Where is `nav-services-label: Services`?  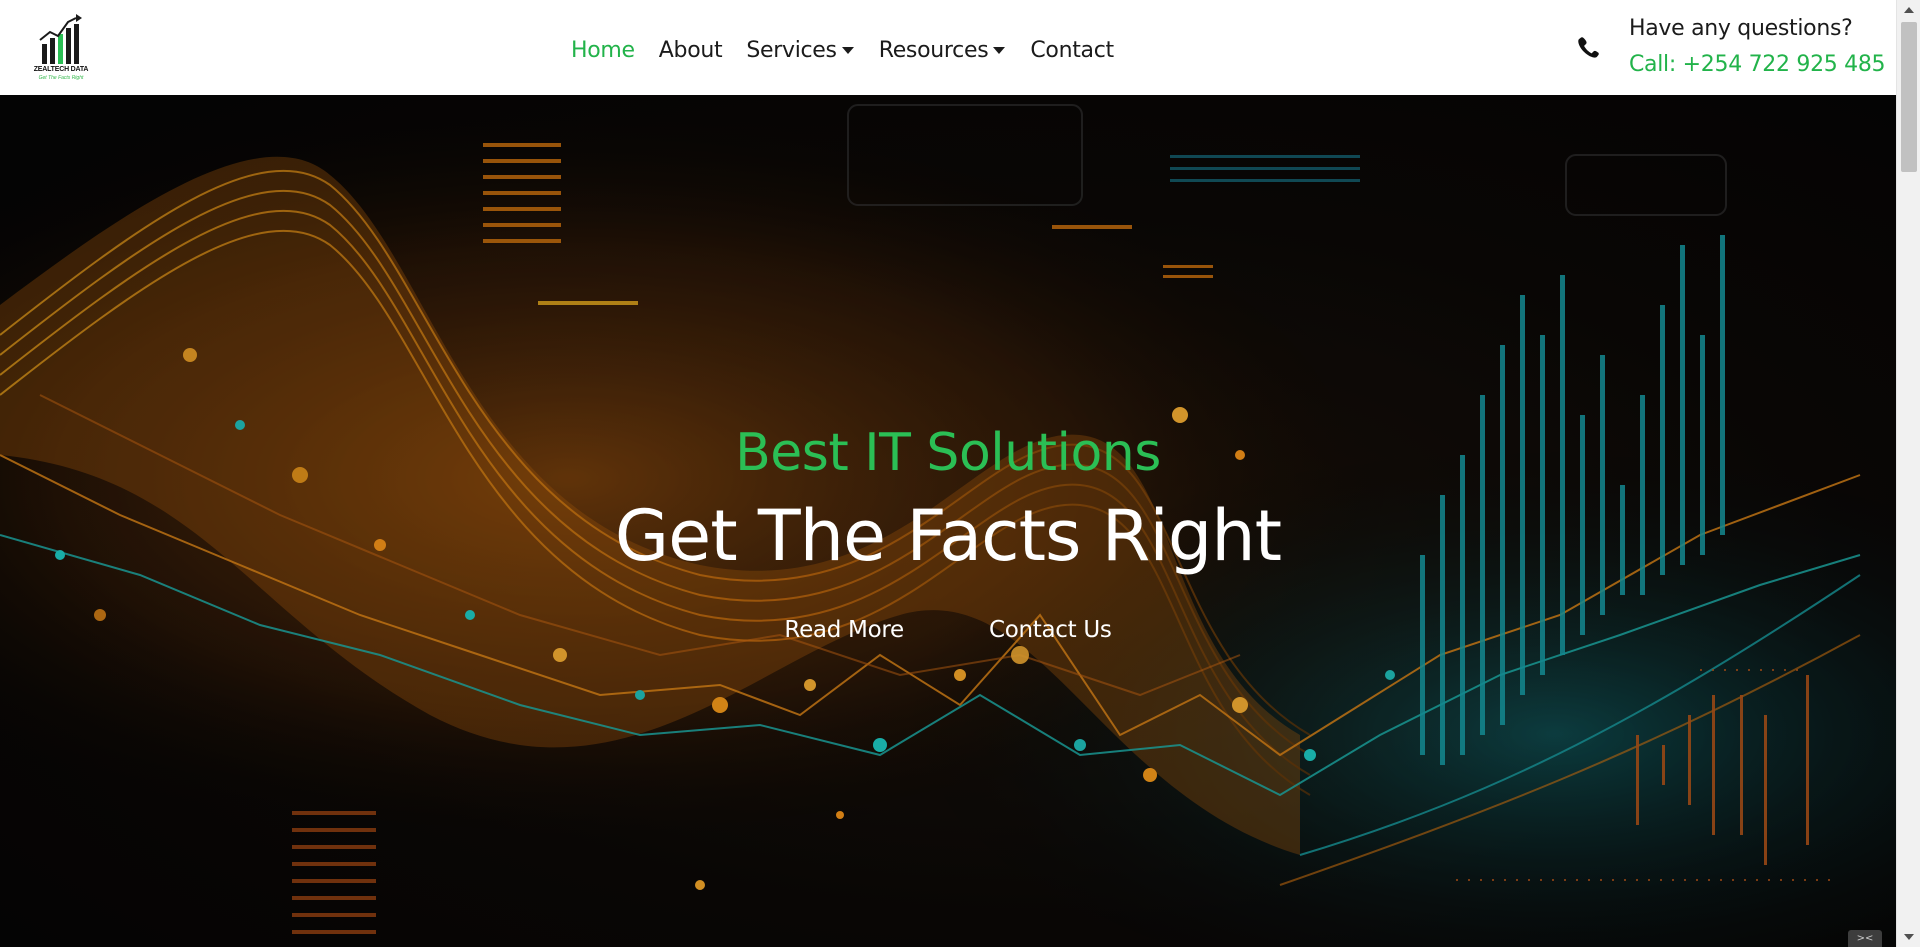 nav-services-label: Services is located at coordinates (791, 50).